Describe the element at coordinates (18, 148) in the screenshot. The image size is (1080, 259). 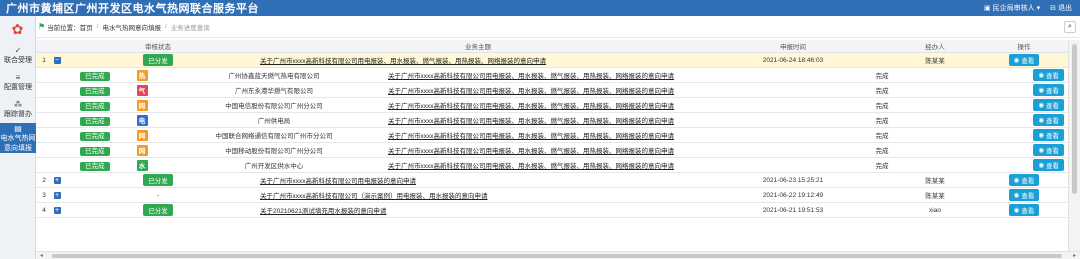
I see `sidebar-item-label-line2: 意向填报` at that location.